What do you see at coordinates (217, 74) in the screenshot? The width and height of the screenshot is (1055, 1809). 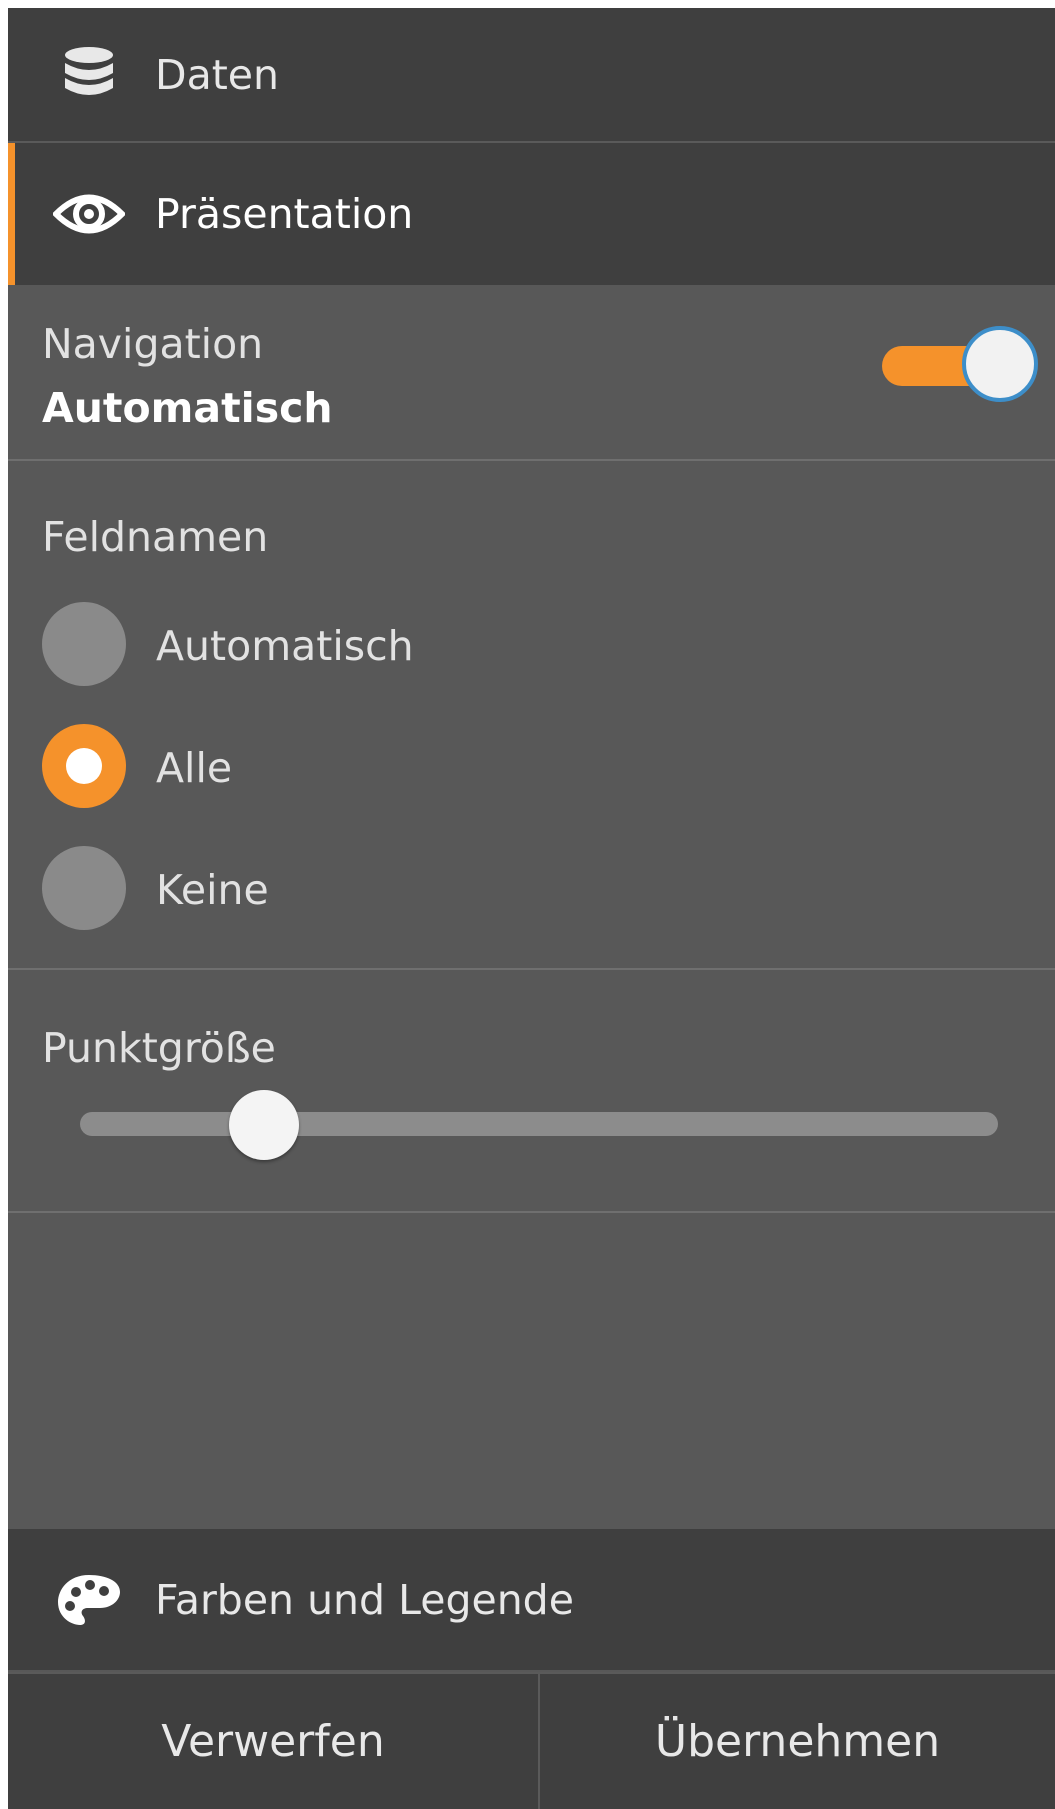 I see `section-label: Daten` at bounding box center [217, 74].